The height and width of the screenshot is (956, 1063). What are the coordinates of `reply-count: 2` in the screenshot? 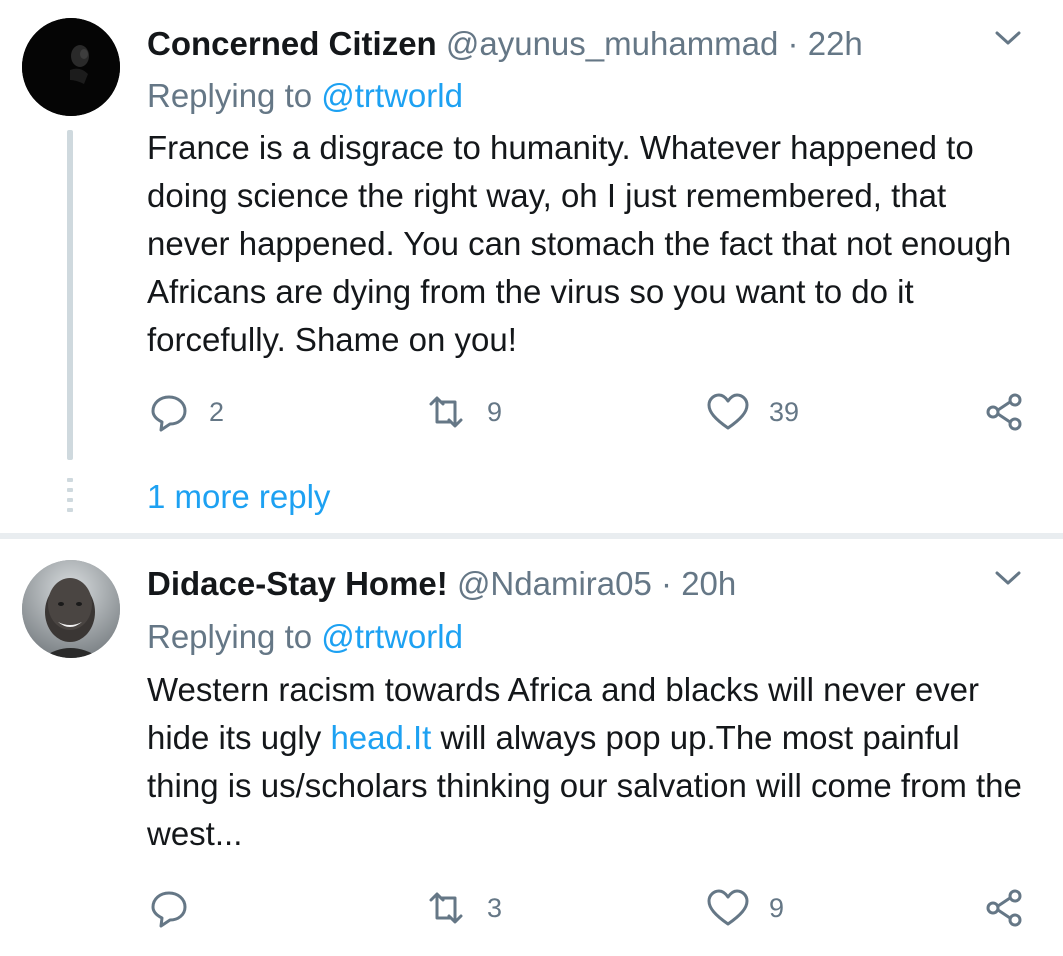 It's located at (217, 411).